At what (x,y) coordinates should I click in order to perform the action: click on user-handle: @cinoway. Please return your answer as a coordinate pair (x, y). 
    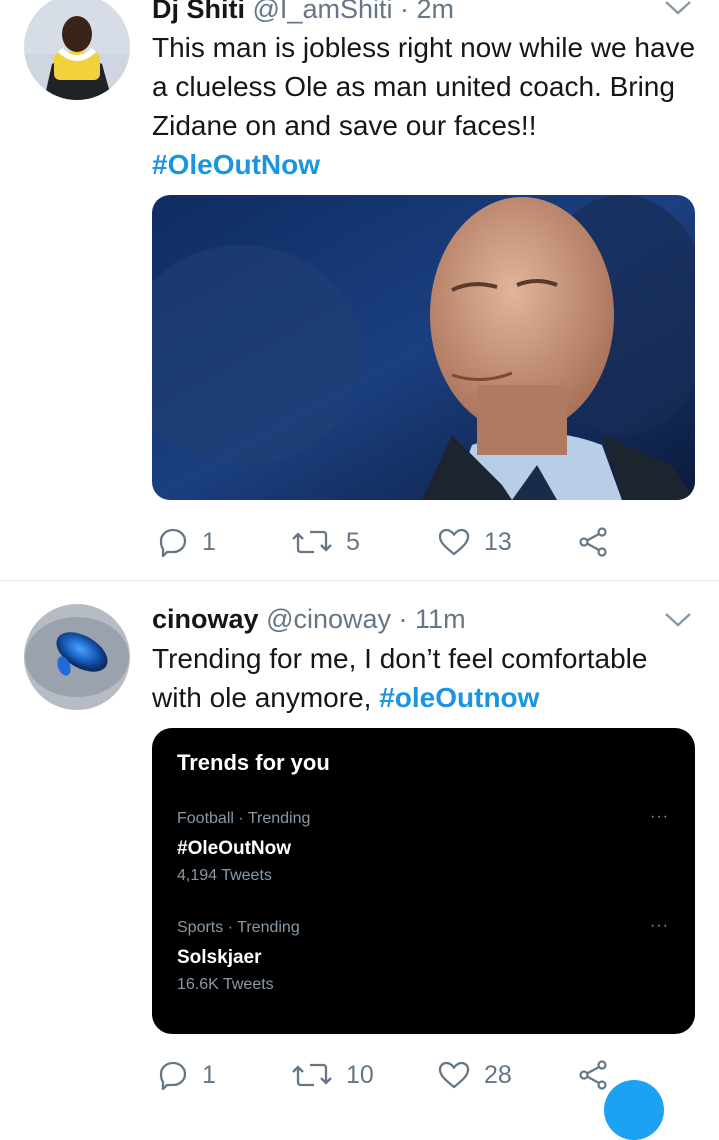
    Looking at the image, I should click on (328, 619).